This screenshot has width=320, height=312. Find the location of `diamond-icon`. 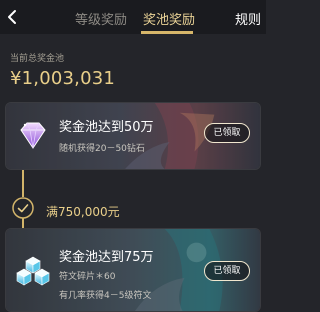

diamond-icon is located at coordinates (33, 135).